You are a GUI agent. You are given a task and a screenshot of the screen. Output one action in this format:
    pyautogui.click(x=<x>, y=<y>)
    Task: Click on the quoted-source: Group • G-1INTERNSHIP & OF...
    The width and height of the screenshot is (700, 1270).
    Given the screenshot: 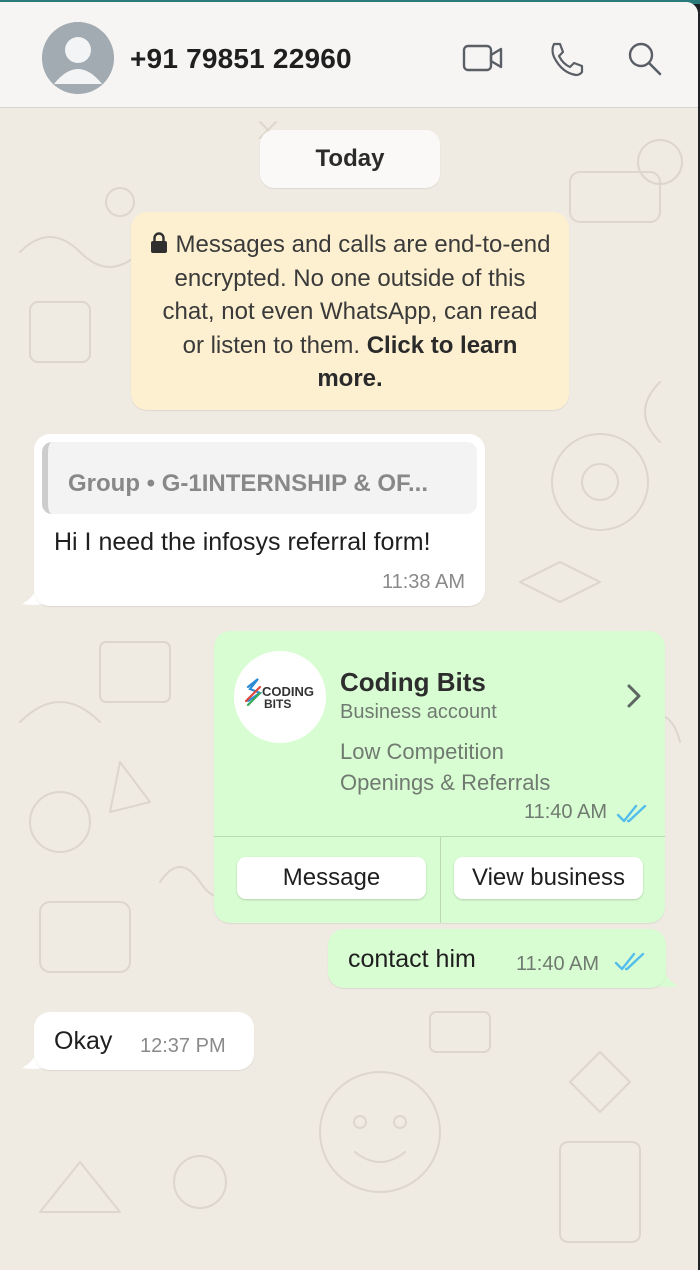 What is the action you would take?
    pyautogui.click(x=248, y=483)
    